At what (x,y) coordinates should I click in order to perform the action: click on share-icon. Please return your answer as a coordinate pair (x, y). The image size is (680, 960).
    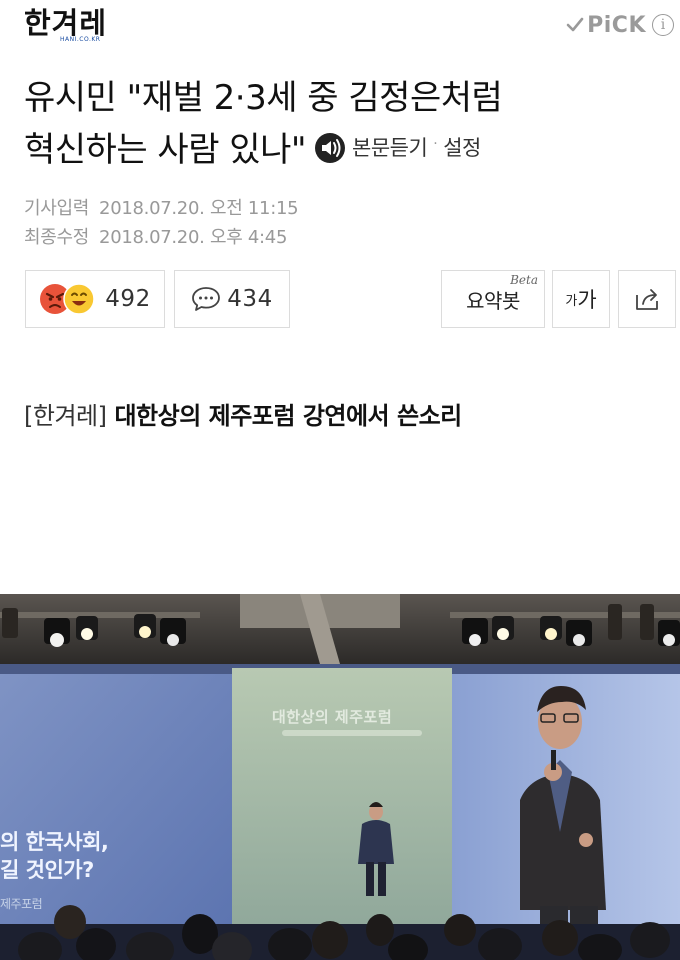
    Looking at the image, I should click on (647, 299).